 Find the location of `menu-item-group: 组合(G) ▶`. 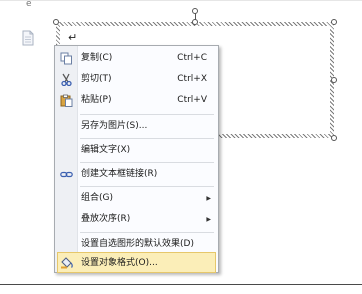

menu-item-group: 组合(G) ▶ is located at coordinates (136, 198).